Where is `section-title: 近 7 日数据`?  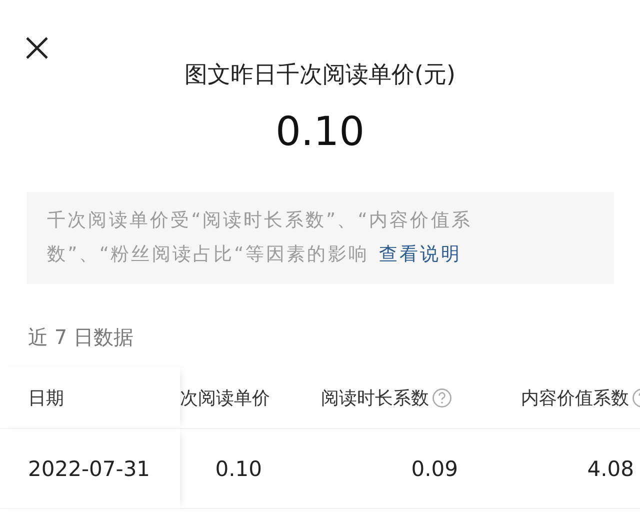 section-title: 近 7 日数据 is located at coordinates (81, 337).